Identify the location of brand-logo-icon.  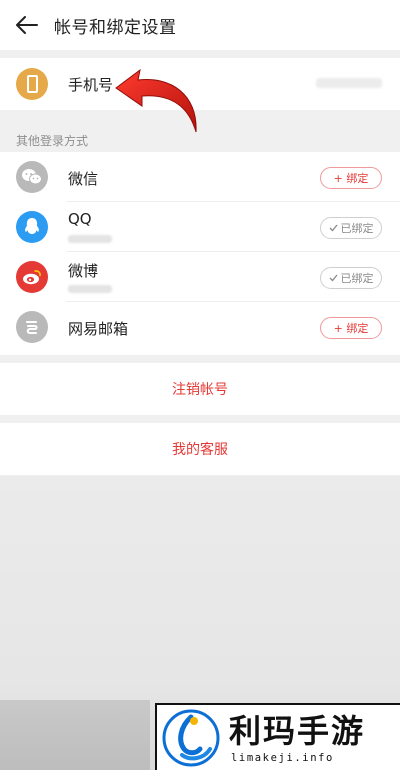
(191, 737).